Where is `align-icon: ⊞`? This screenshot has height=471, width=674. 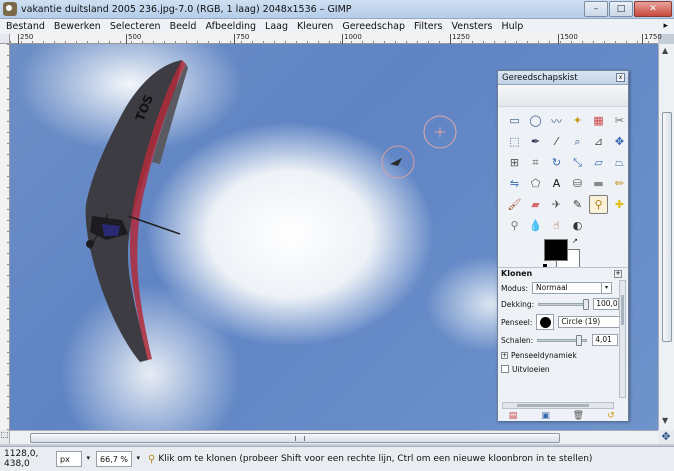
align-icon: ⊞ is located at coordinates (514, 162).